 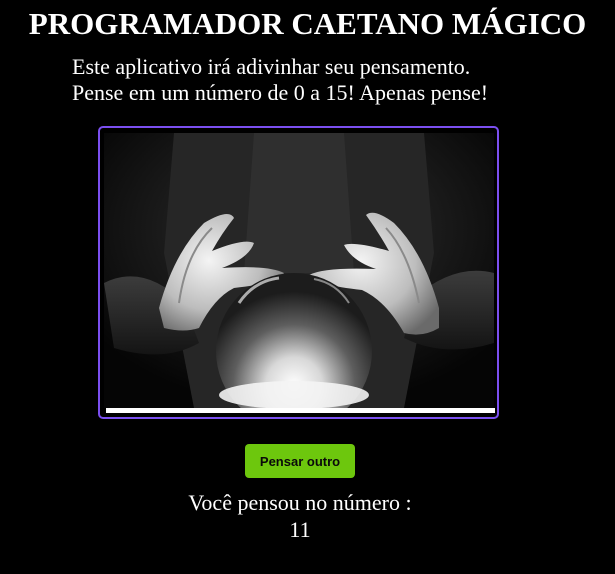 What do you see at coordinates (300, 410) in the screenshot?
I see `progress-bar` at bounding box center [300, 410].